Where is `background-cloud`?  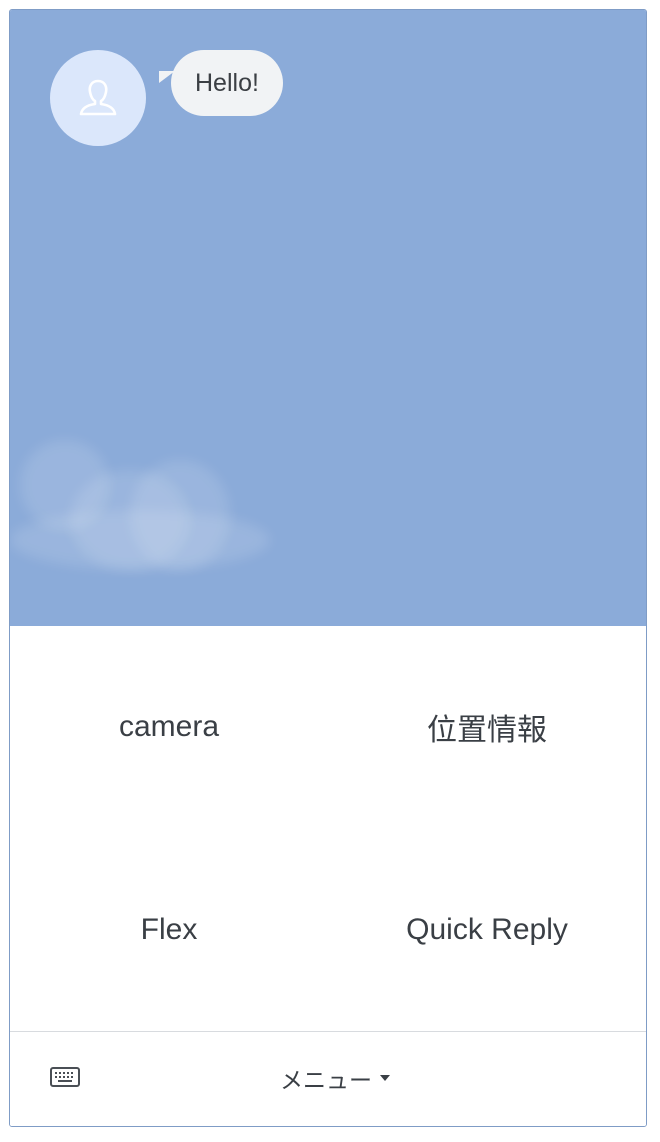
background-cloud is located at coordinates (140, 540).